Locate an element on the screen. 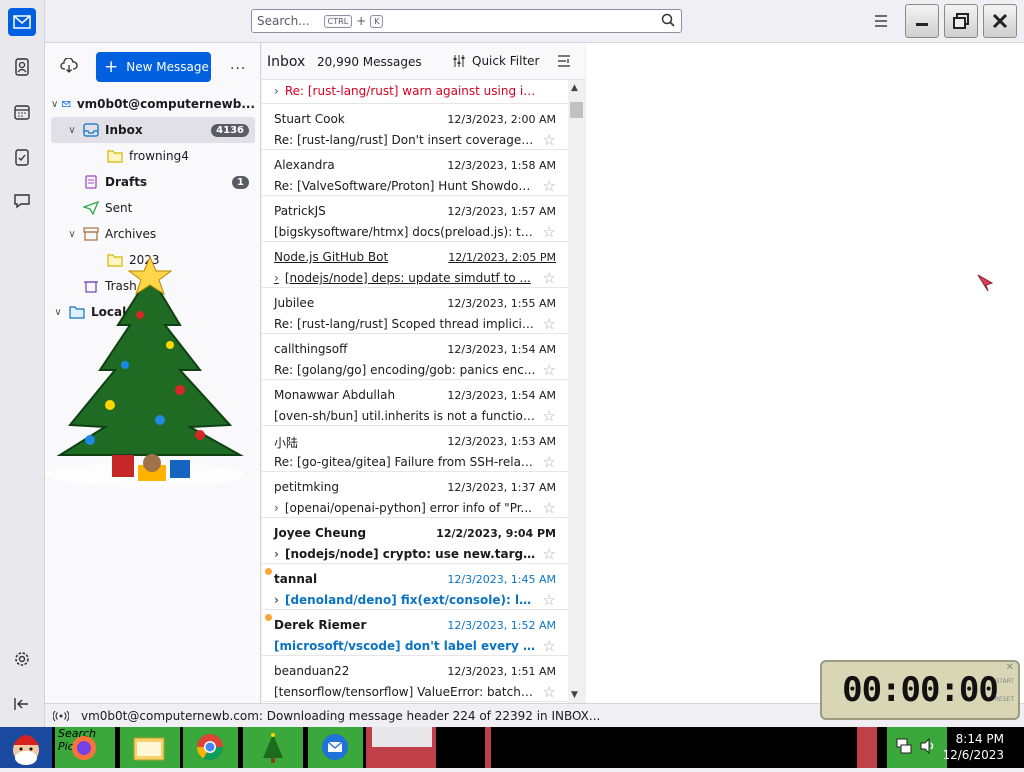  xmas-tree-icon is located at coordinates (273, 748).